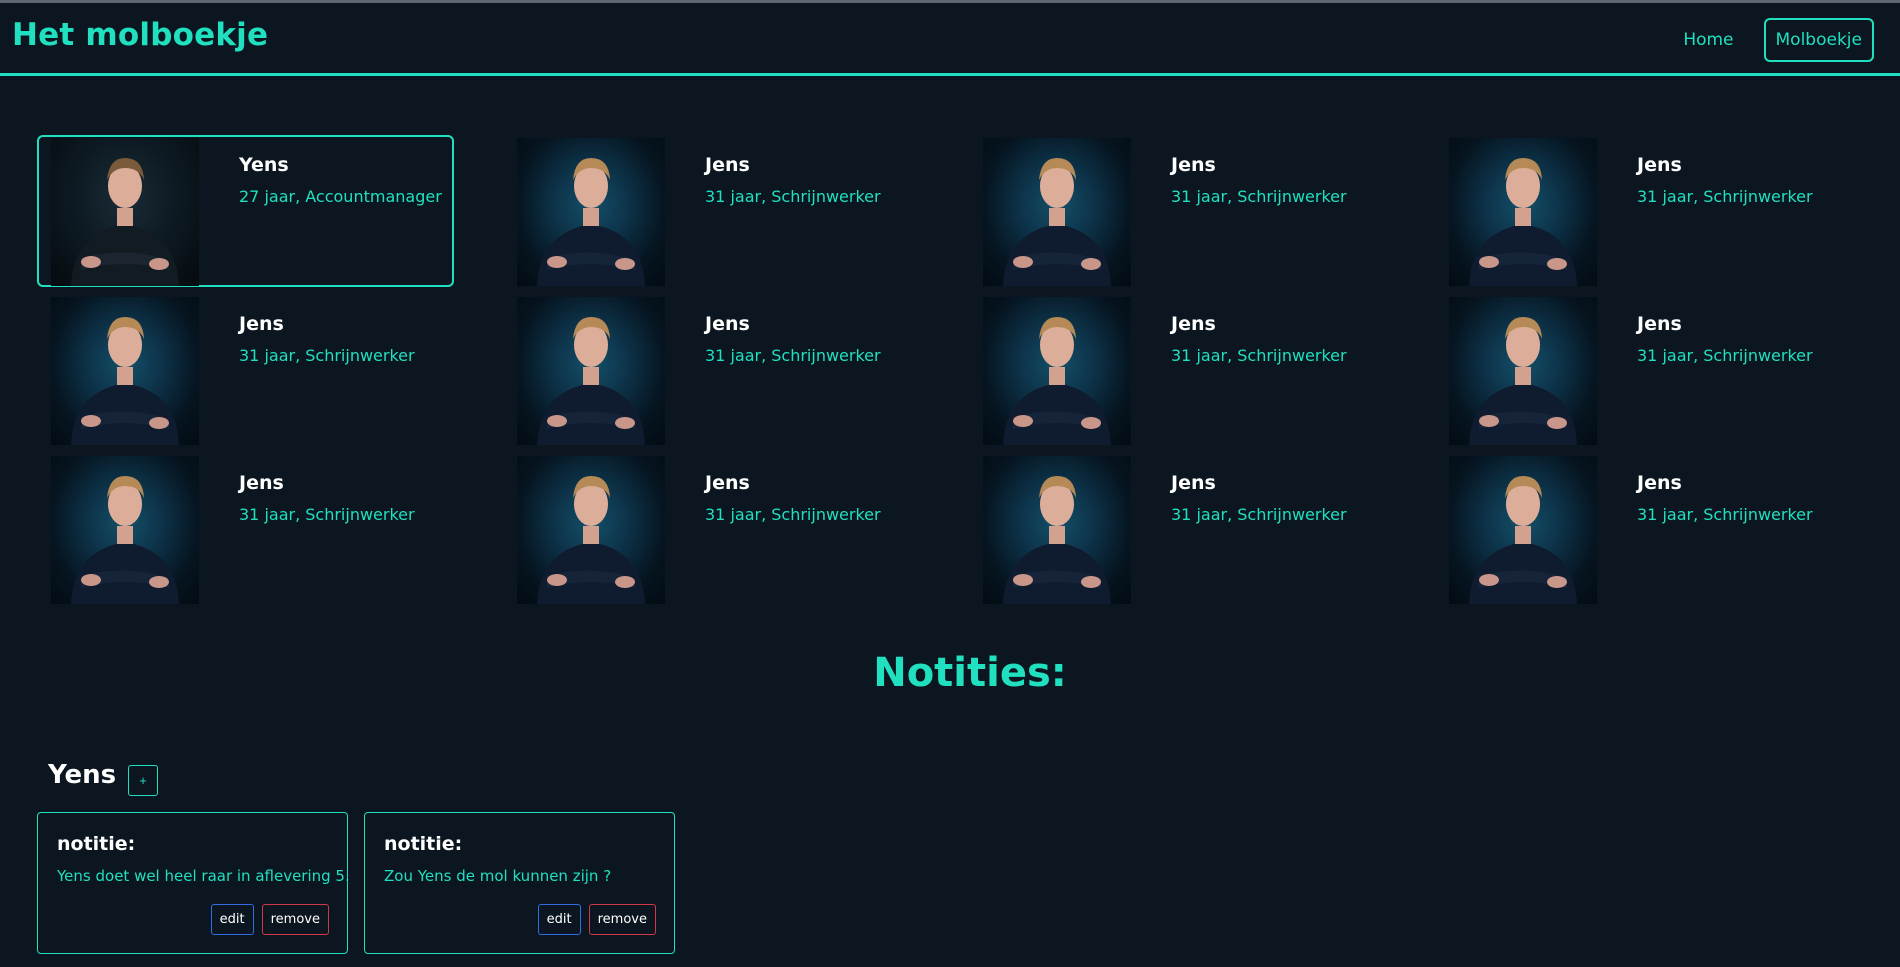 The height and width of the screenshot is (967, 1900). What do you see at coordinates (1818, 40) in the screenshot?
I see `nav-molboekje-link: Molboekje` at bounding box center [1818, 40].